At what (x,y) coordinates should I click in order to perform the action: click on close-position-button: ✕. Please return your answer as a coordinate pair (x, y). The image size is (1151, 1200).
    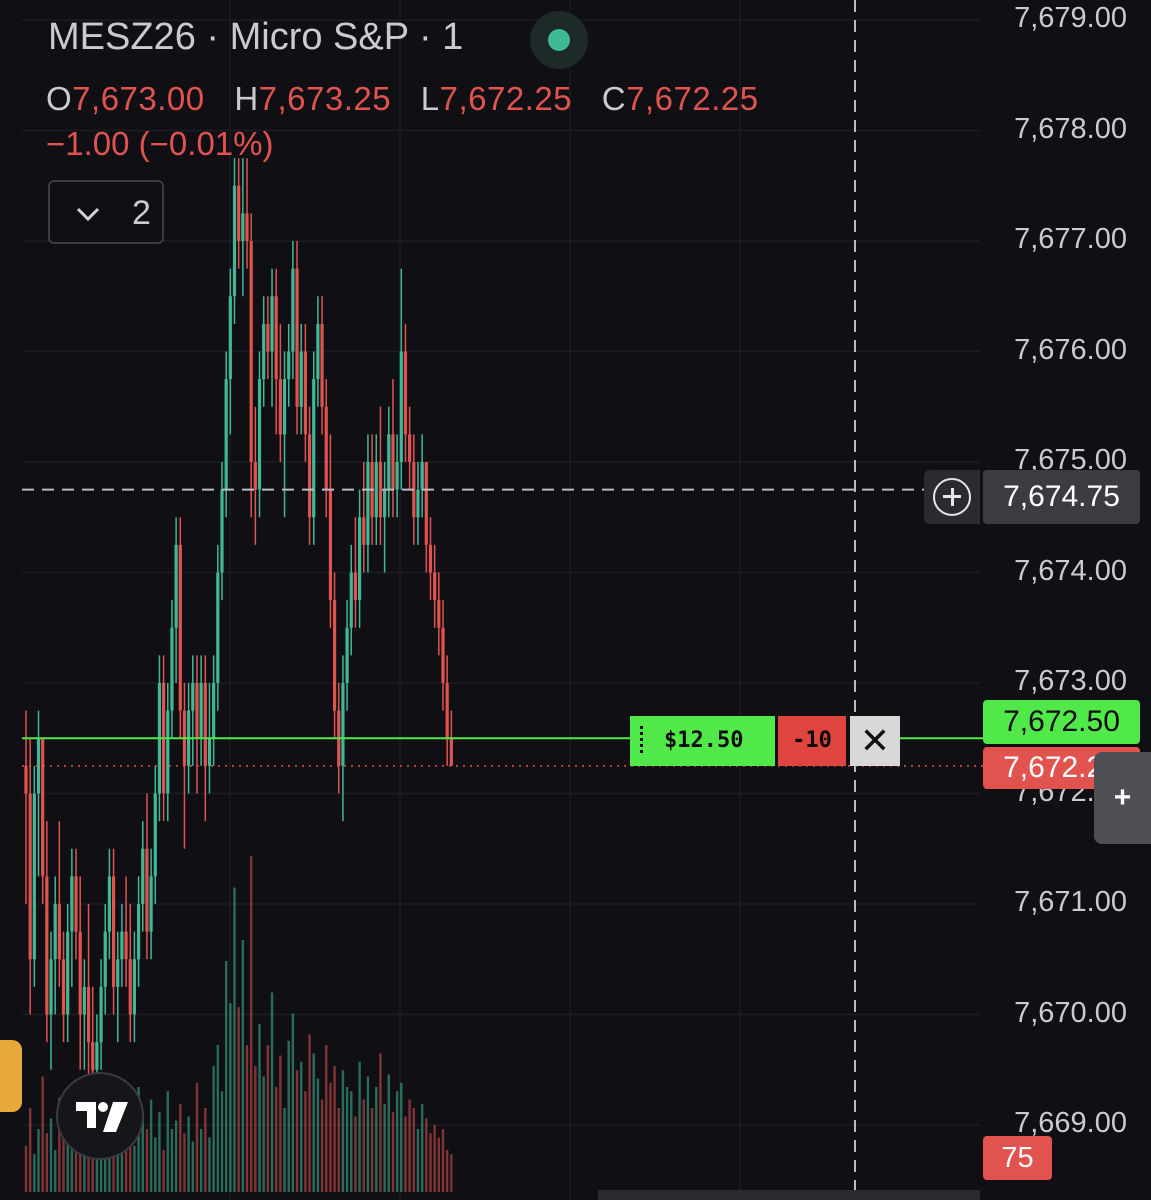
    Looking at the image, I should click on (875, 741).